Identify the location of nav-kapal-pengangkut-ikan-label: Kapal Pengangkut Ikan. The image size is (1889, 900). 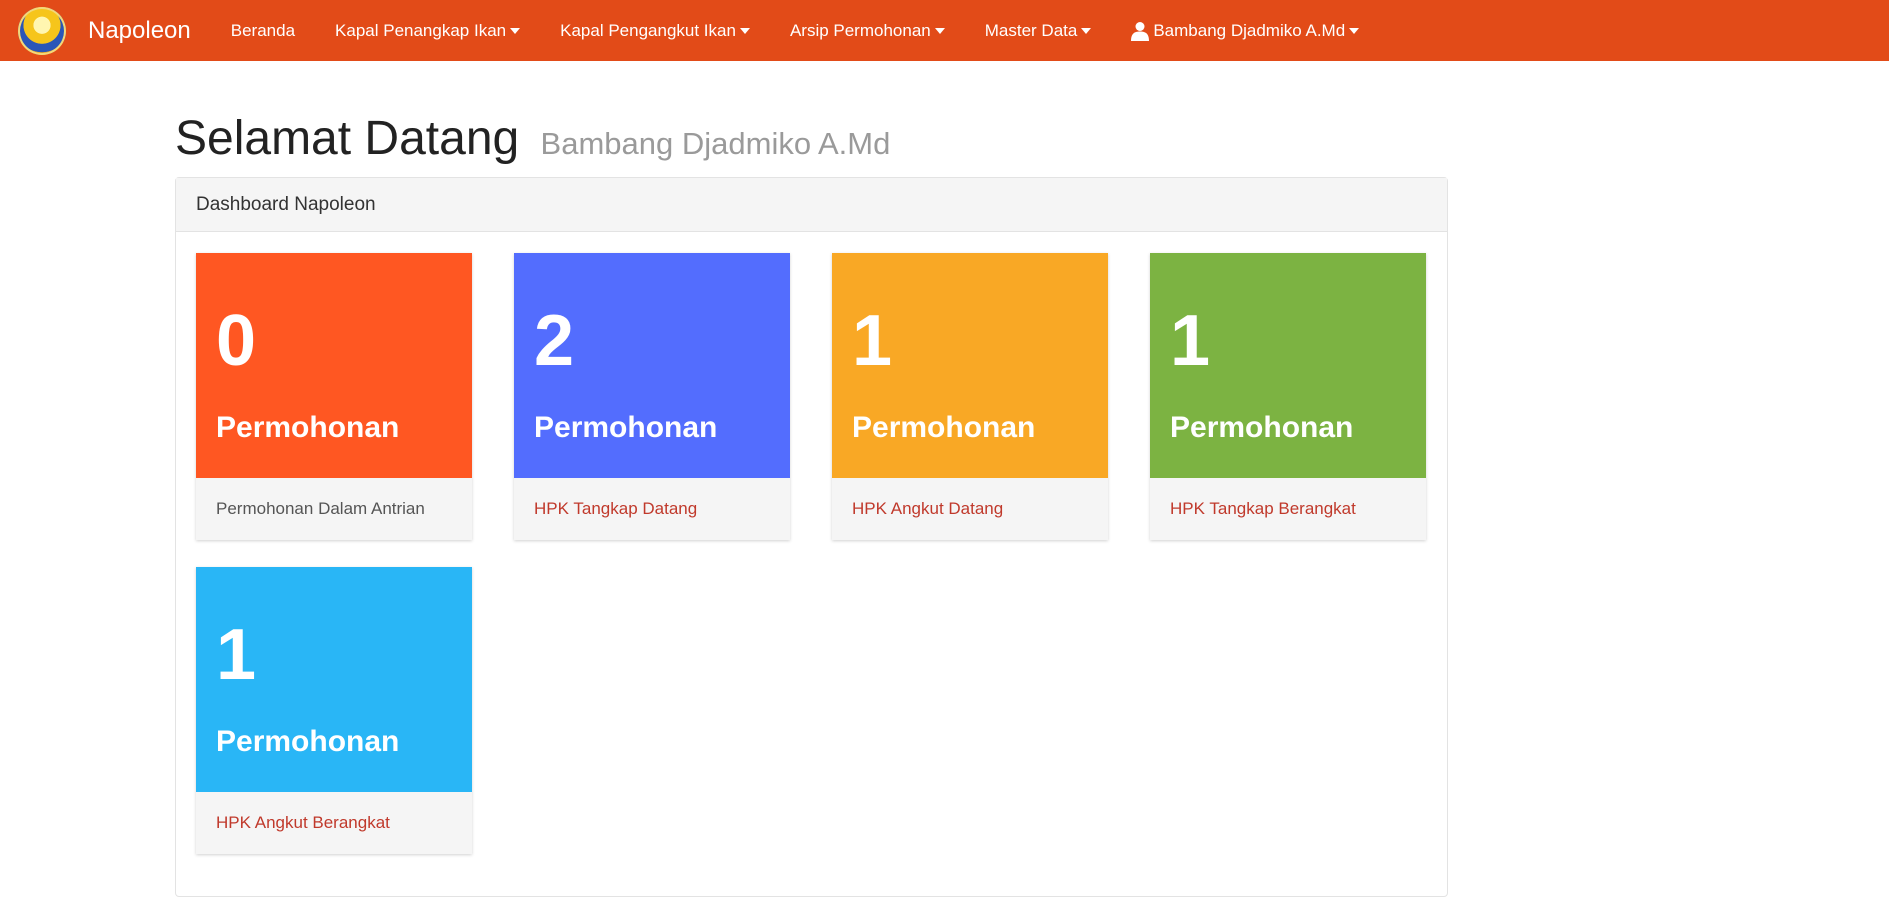
(648, 30).